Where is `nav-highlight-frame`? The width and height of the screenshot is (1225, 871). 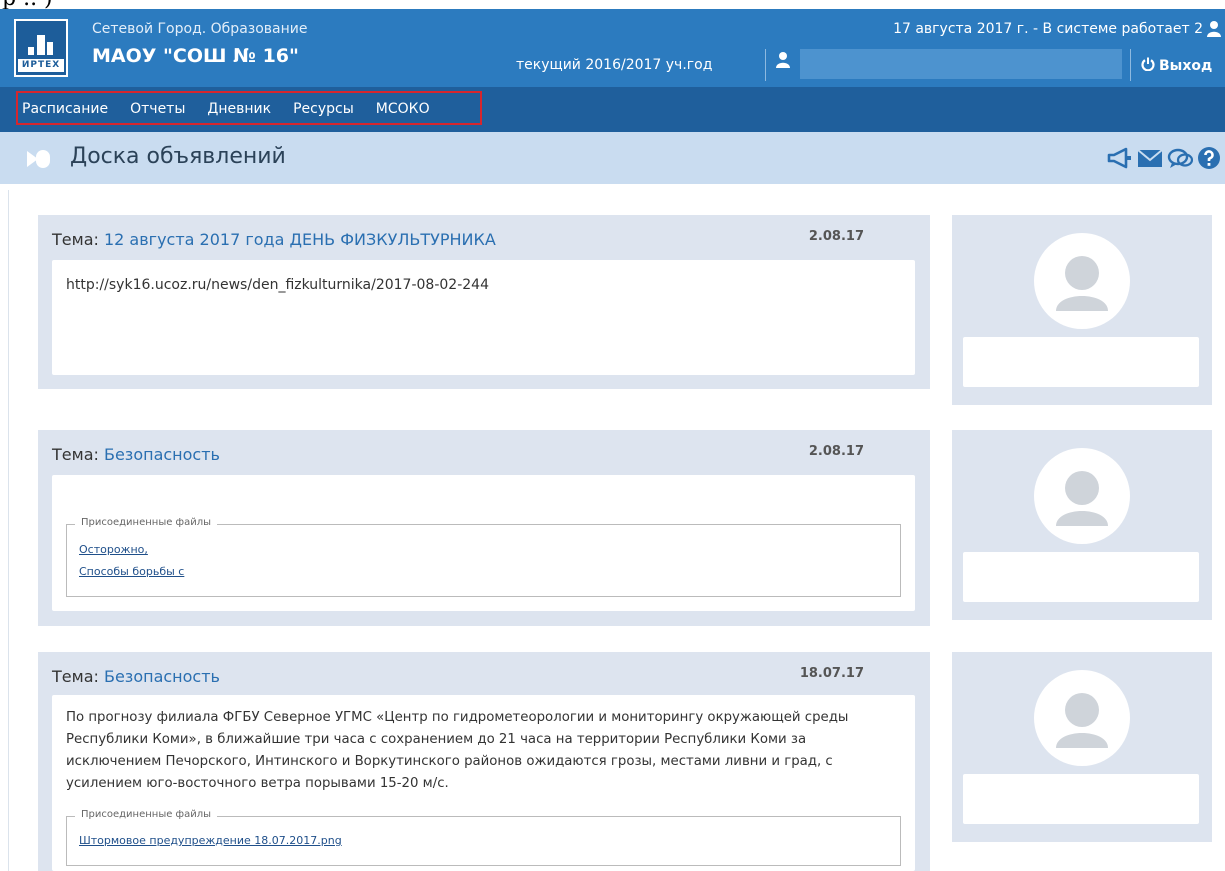 nav-highlight-frame is located at coordinates (249, 108).